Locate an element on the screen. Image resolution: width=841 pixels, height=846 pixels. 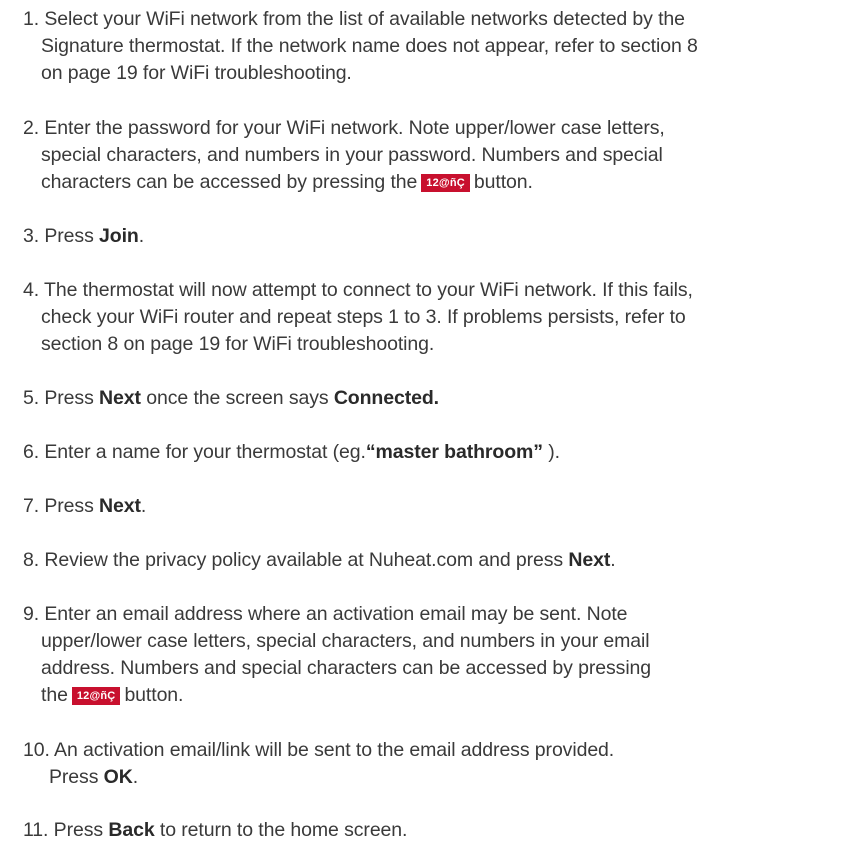
step-9-line-4-suffix: button. is located at coordinates (154, 695).